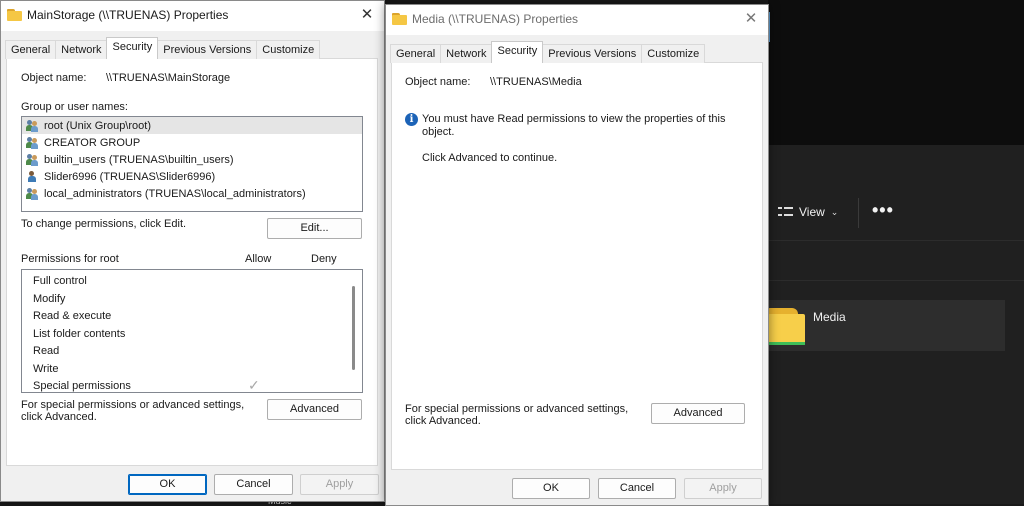  What do you see at coordinates (324, 259) in the screenshot?
I see `deny-header: Deny` at bounding box center [324, 259].